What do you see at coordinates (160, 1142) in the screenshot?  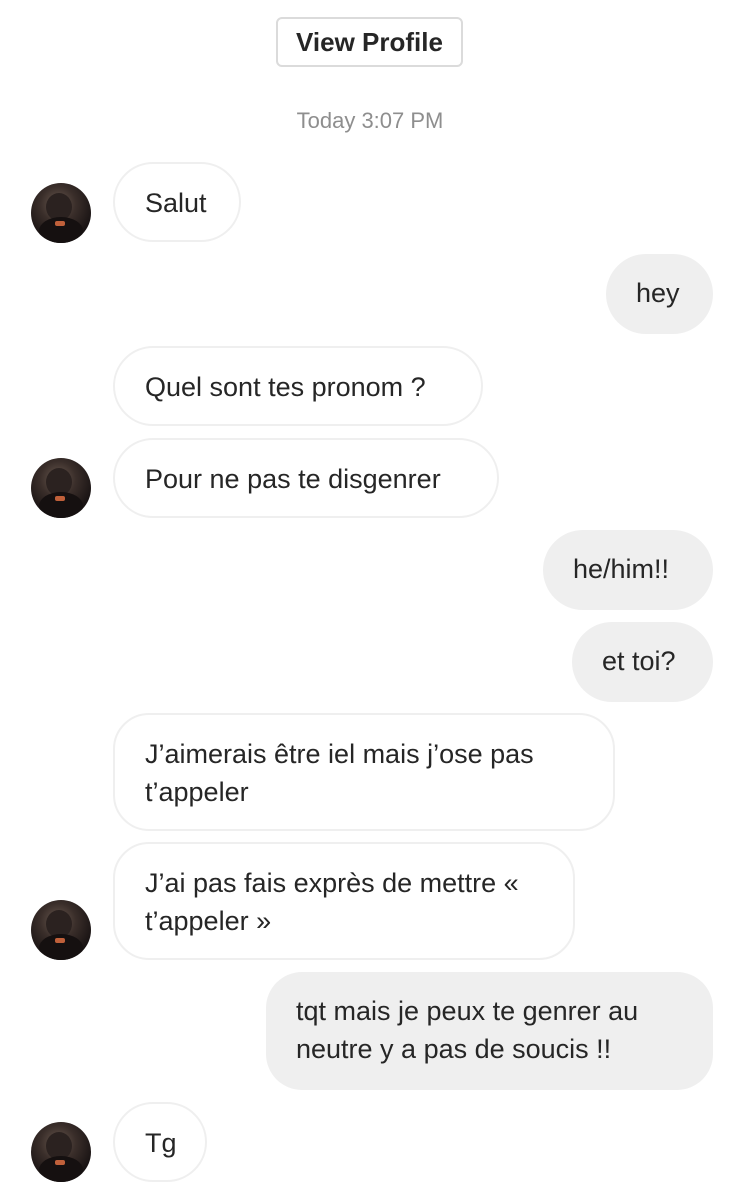 I see `message-bubble-received: Tg` at bounding box center [160, 1142].